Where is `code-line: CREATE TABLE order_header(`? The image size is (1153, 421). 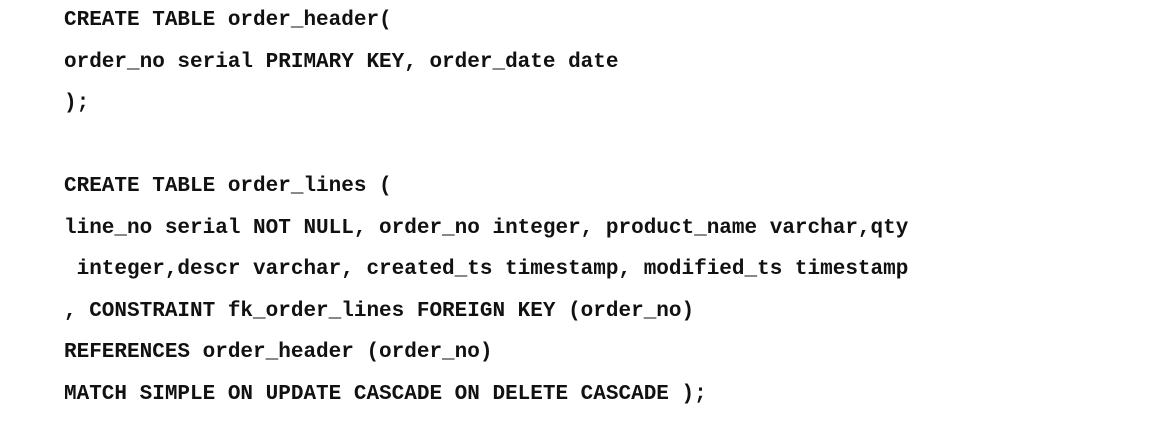 code-line: CREATE TABLE order_header( is located at coordinates (228, 20).